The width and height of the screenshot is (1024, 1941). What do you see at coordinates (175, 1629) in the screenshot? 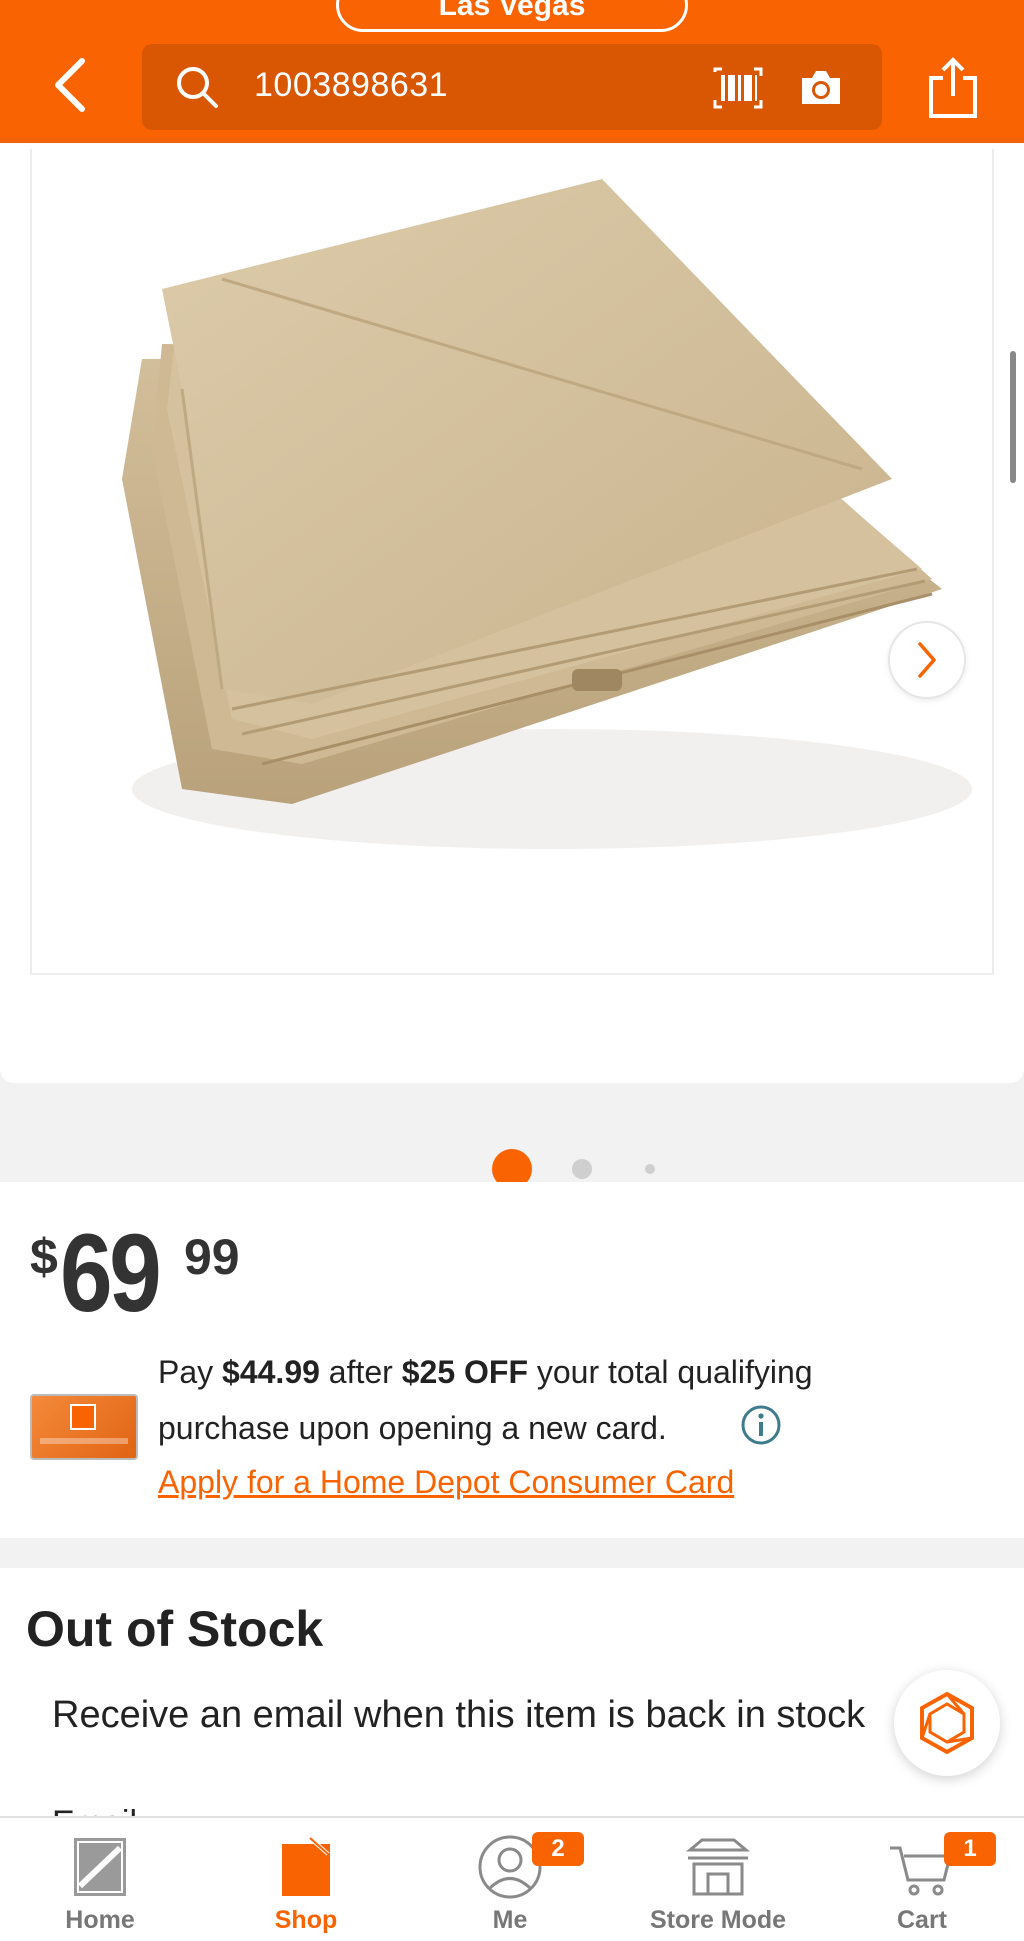
I see `stock-status-title: Out of Stock` at bounding box center [175, 1629].